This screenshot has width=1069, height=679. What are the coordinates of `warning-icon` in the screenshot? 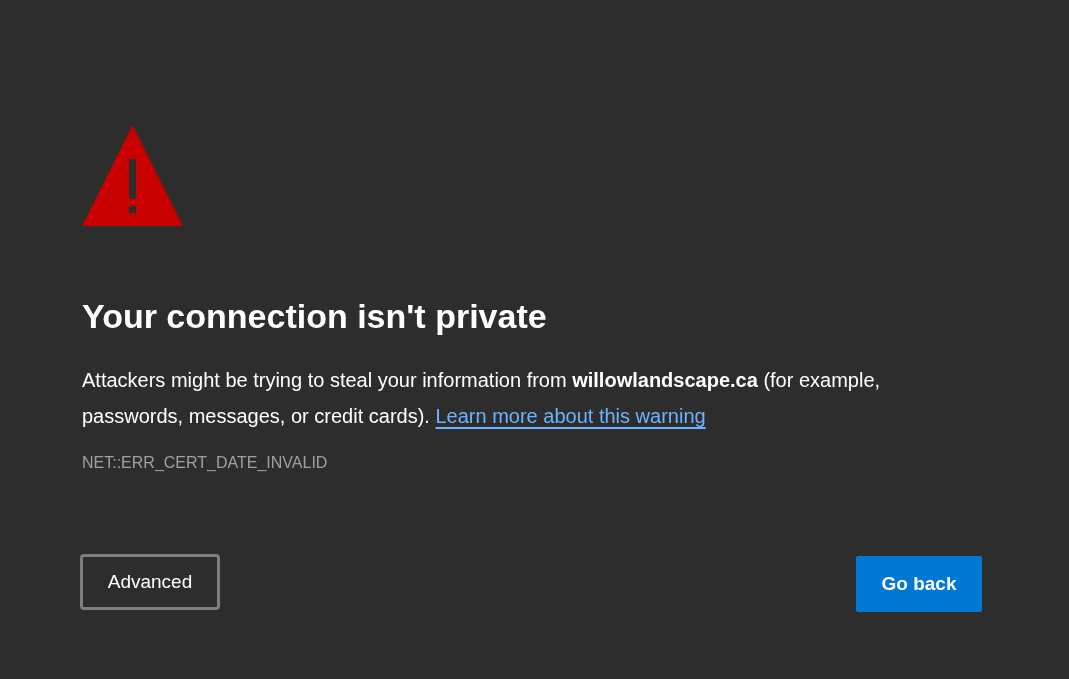 It's located at (132, 175).